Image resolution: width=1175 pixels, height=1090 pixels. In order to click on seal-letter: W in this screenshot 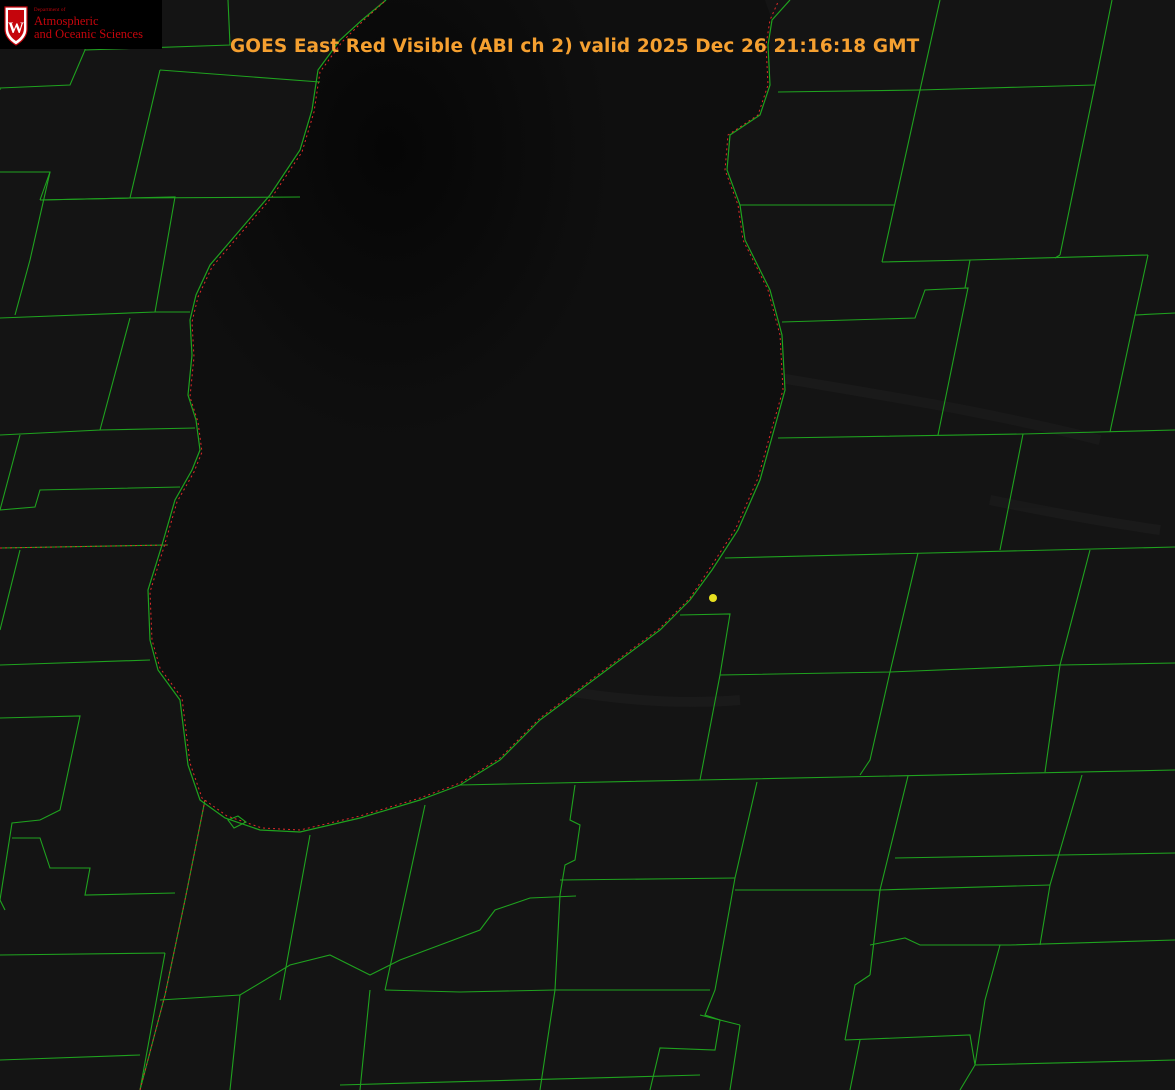, I will do `click(16, 28)`.